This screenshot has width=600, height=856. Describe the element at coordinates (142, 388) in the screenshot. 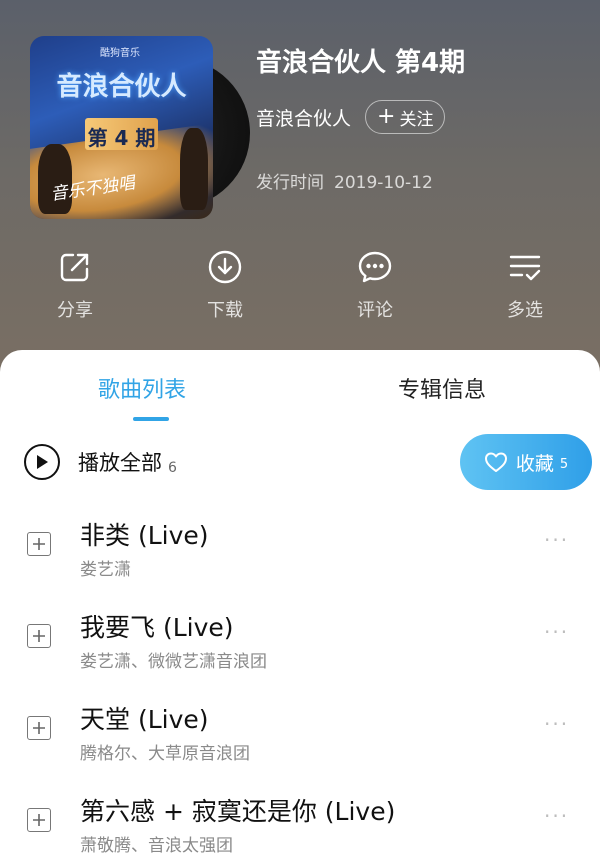

I see `tab-song-list: 歌曲列表` at that location.